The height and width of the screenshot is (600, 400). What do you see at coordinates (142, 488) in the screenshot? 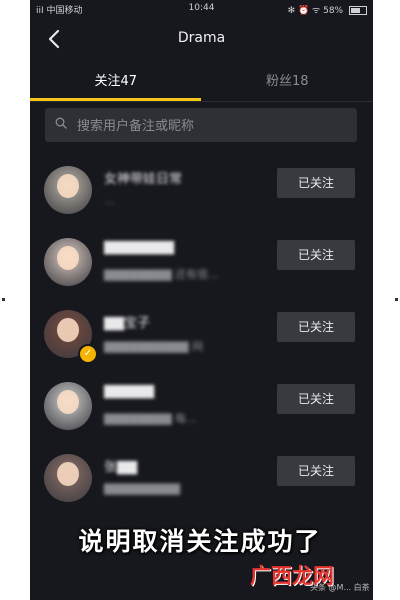
I see `user-description: ▇▇▇▇▇▇▇▇▇` at bounding box center [142, 488].